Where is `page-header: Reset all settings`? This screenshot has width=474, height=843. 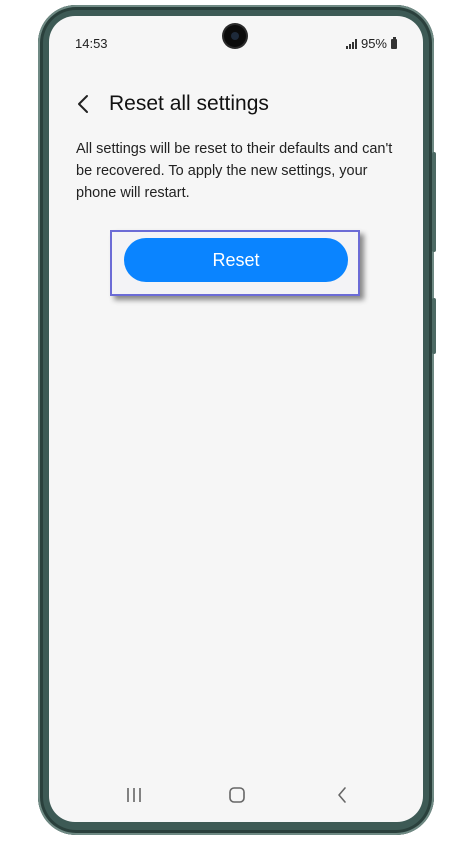
page-header: Reset all settings is located at coordinates (169, 104).